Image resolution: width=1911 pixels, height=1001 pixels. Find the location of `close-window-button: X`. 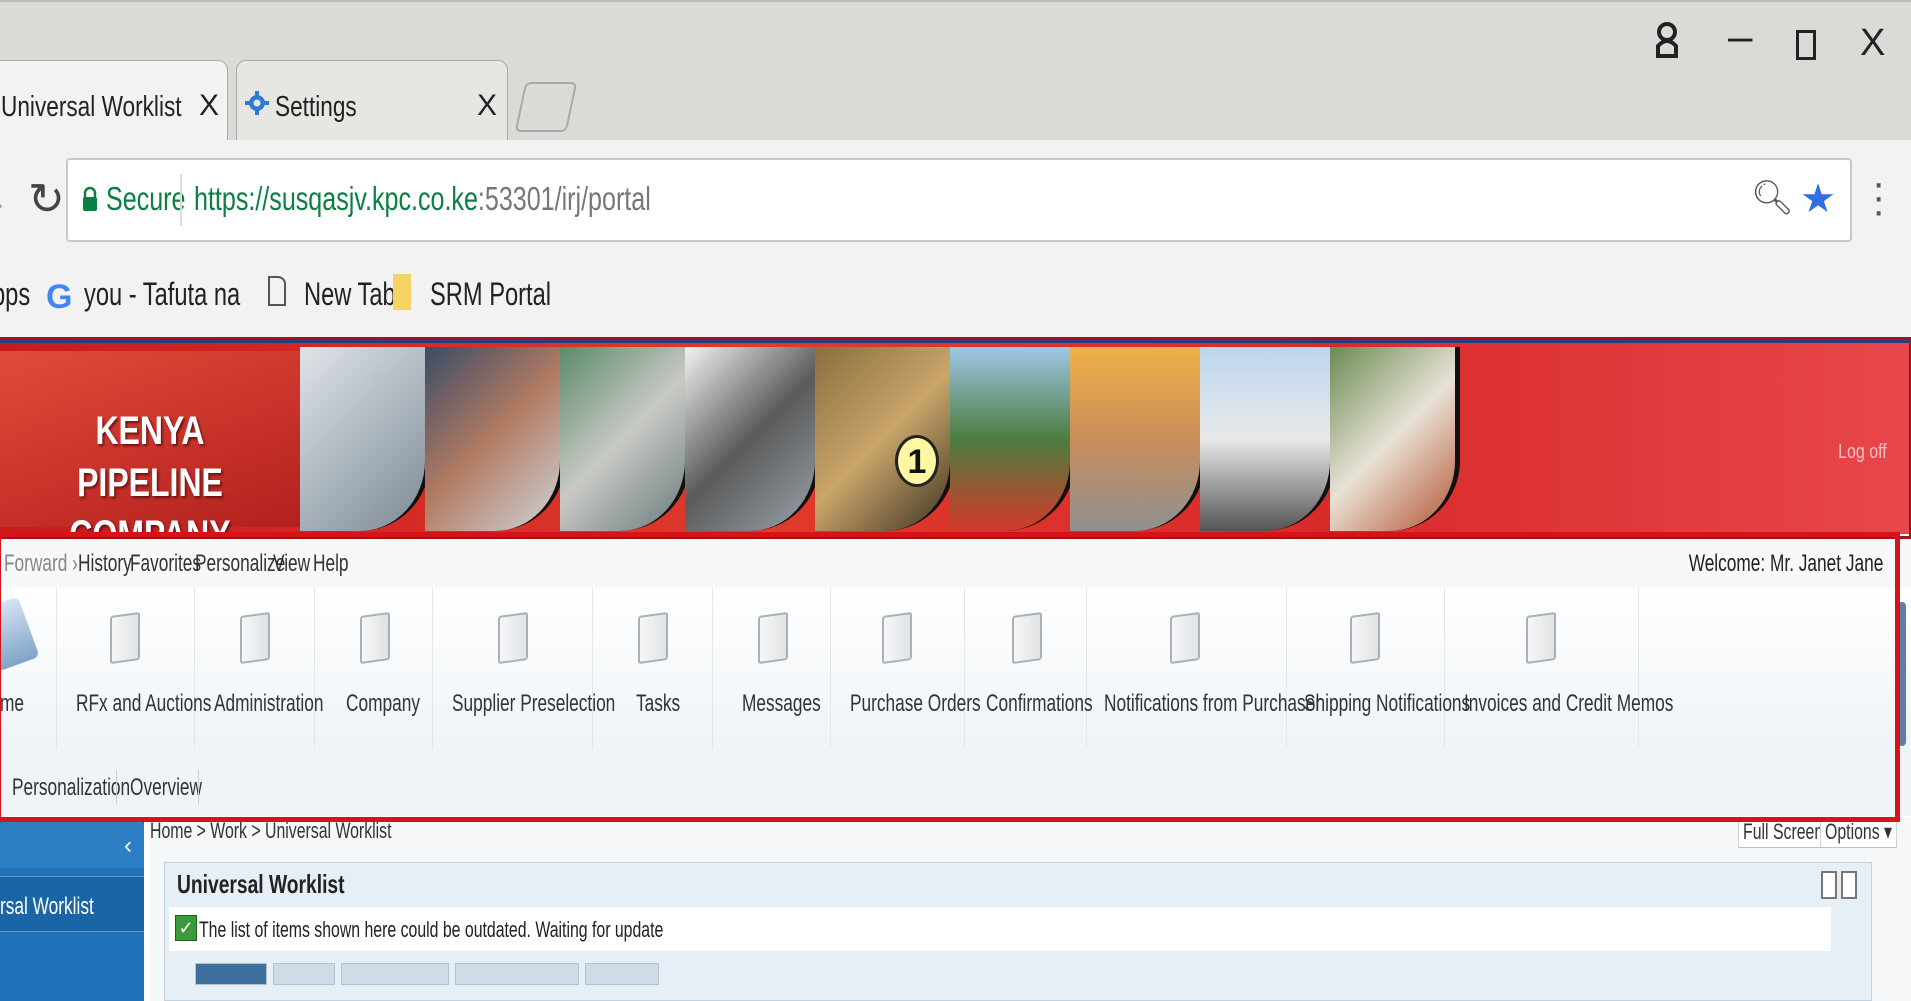

close-window-button: X is located at coordinates (1872, 43).